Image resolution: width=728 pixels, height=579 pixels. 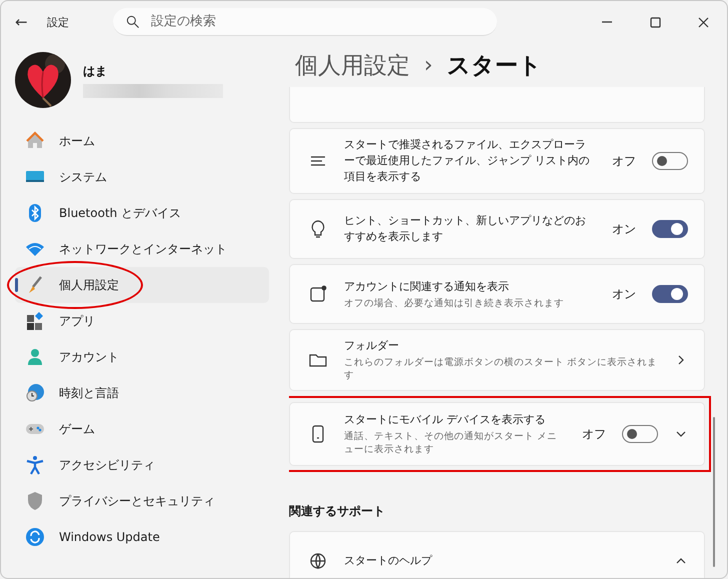 I want to click on back-button: ←, so click(x=24, y=22).